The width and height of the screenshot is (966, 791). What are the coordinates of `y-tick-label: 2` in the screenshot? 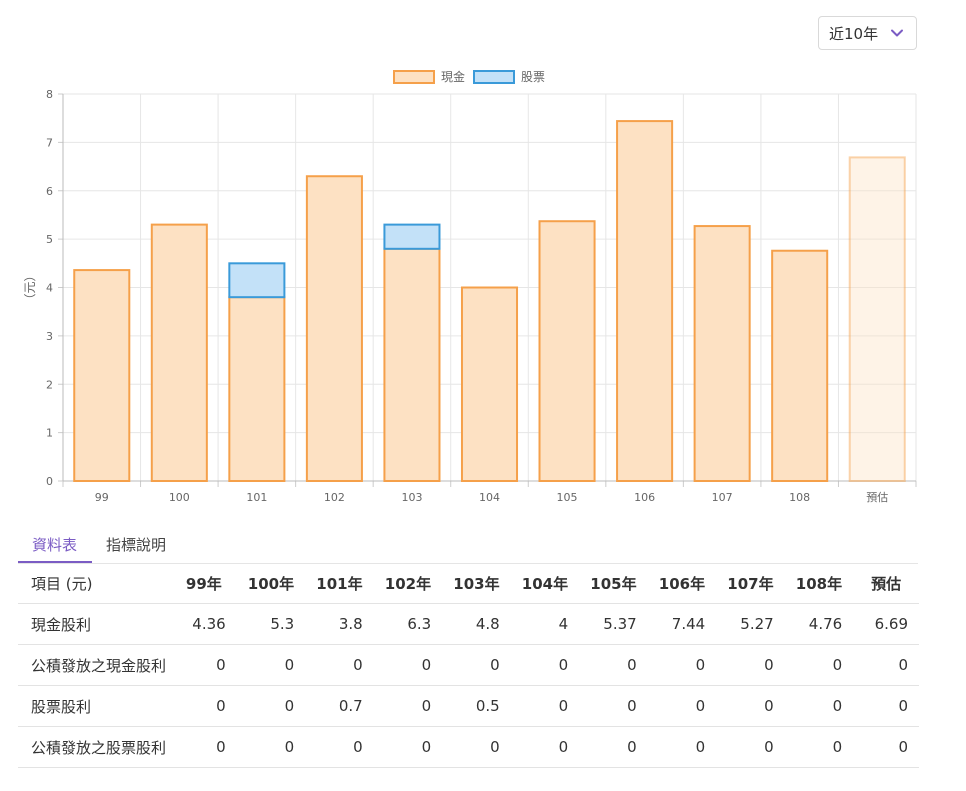 It's located at (49, 384).